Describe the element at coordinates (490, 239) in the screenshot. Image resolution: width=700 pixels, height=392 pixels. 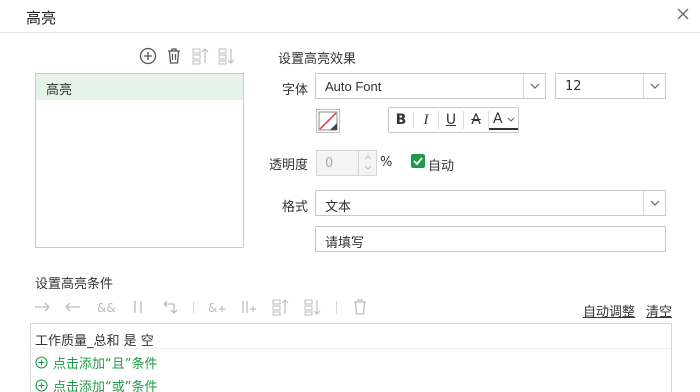
I see `format-input: 请填写` at that location.